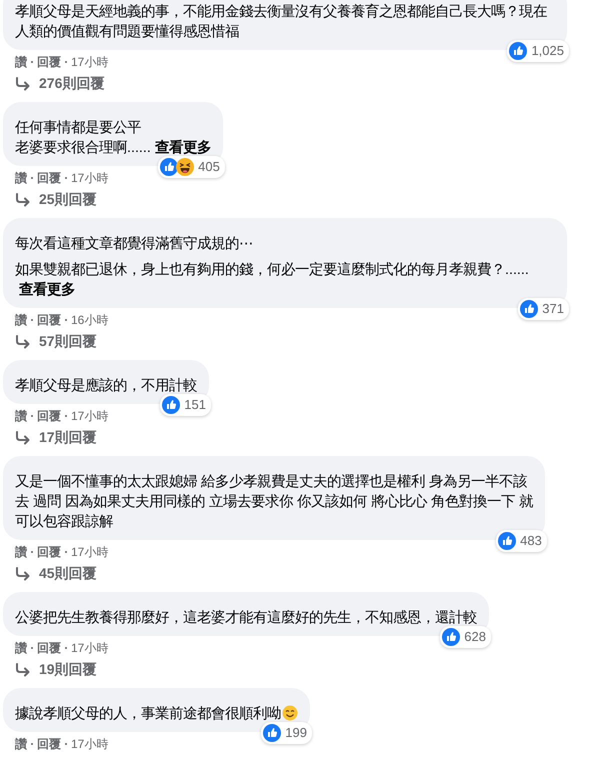  What do you see at coordinates (68, 574) in the screenshot?
I see `view-replies-link: 45則回覆` at bounding box center [68, 574].